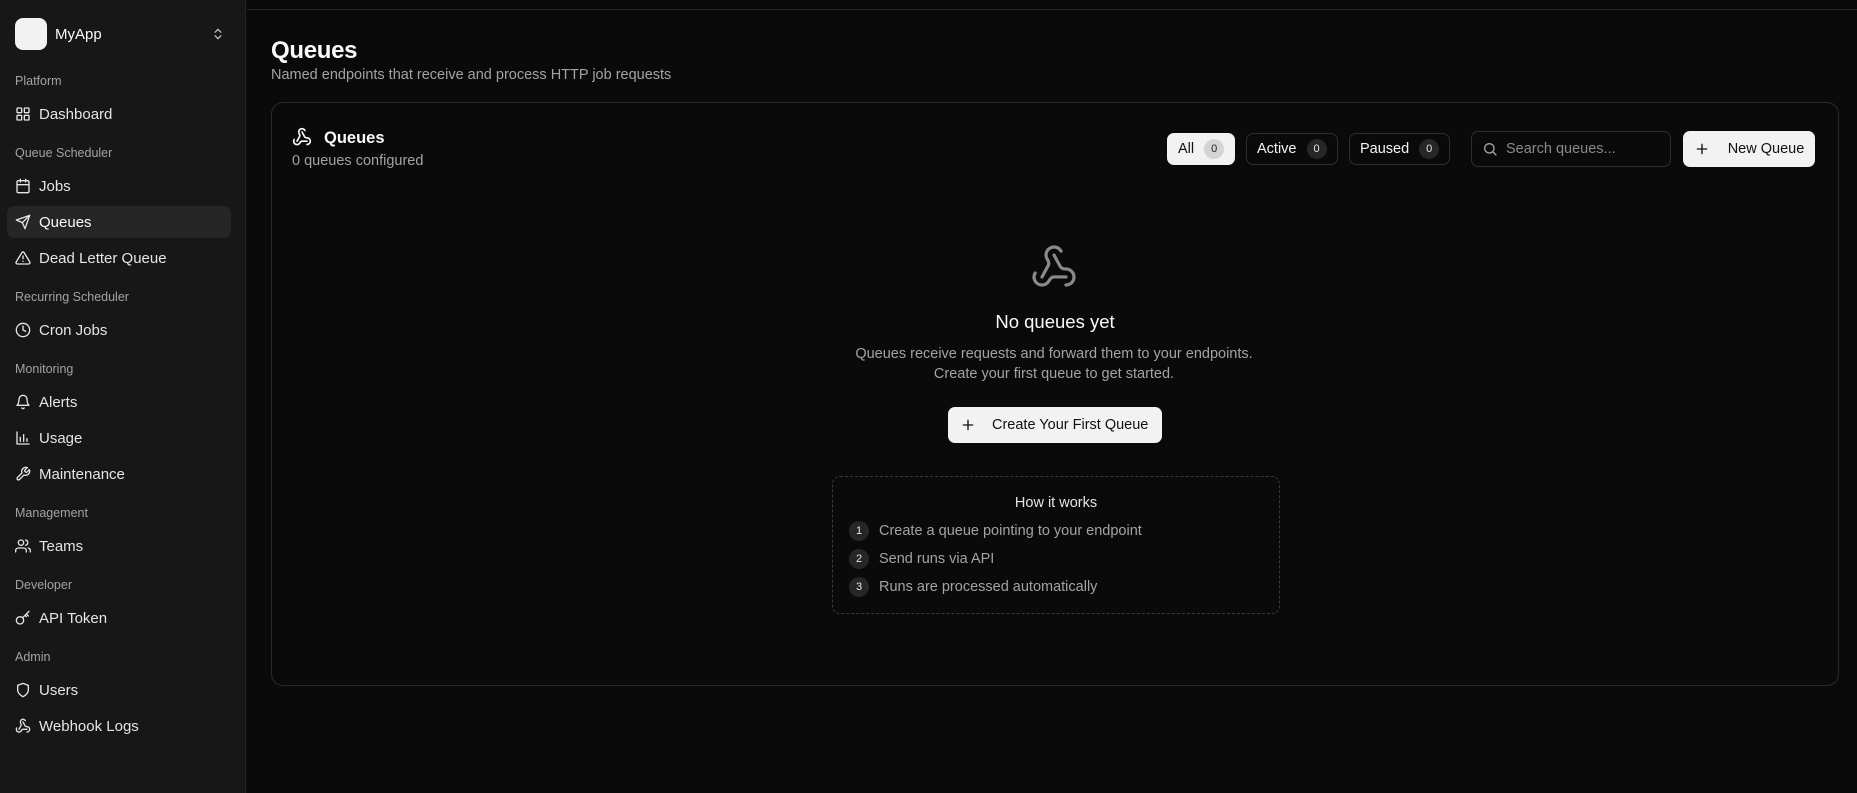 Image resolution: width=1857 pixels, height=793 pixels. What do you see at coordinates (23, 618) in the screenshot?
I see `key-icon` at bounding box center [23, 618].